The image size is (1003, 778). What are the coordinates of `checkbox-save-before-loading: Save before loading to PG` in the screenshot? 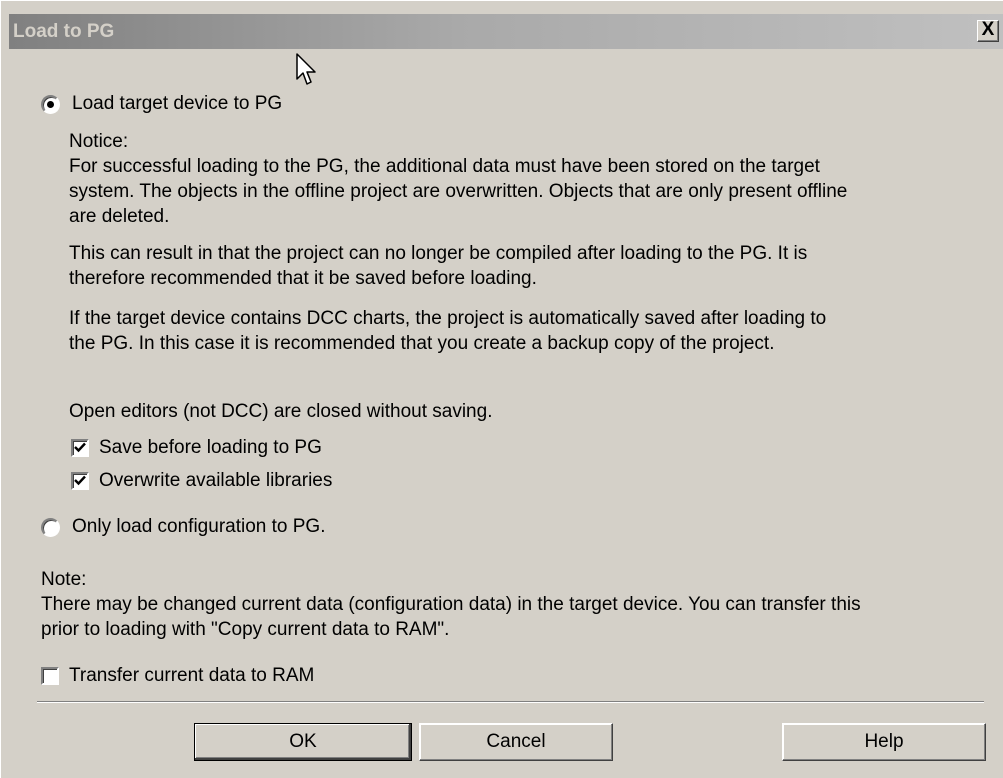 It's located at (196, 448).